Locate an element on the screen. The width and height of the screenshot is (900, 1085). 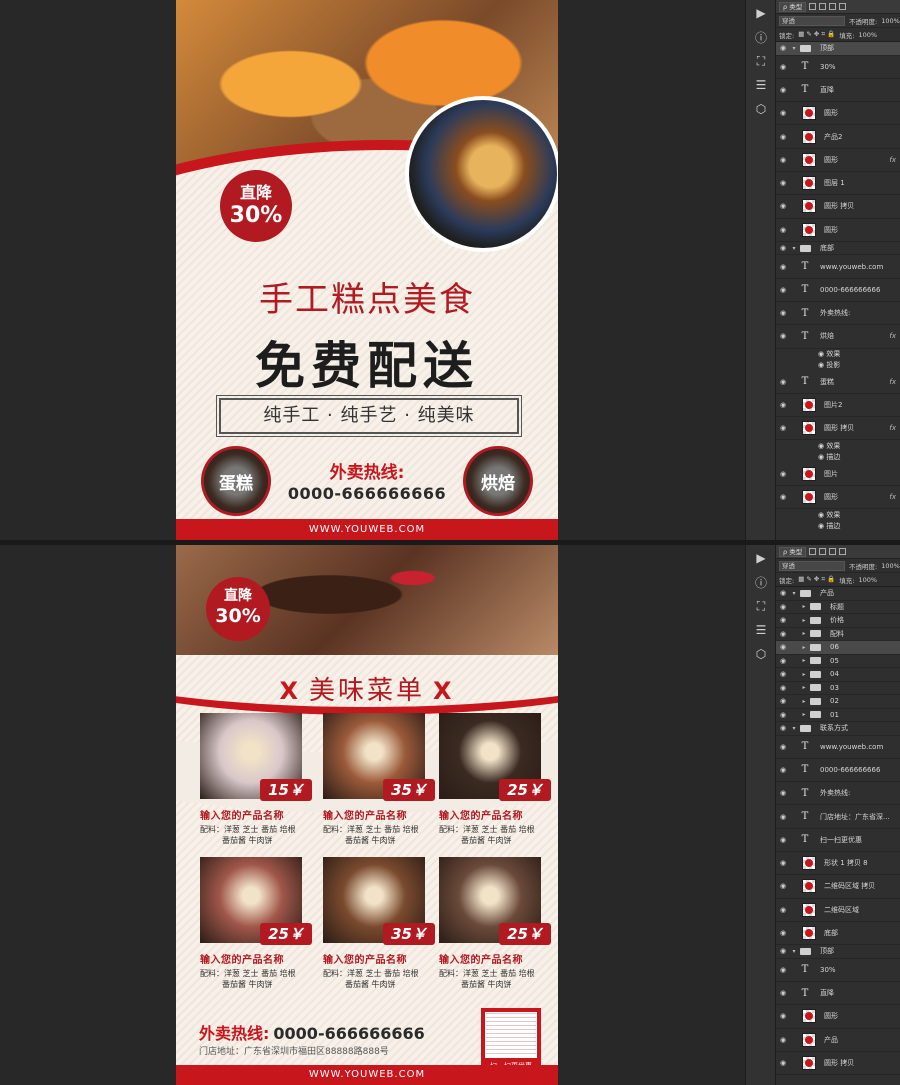
layer-row: ◉ 形状 1 拷贝 8 is located at coordinates (838, 864).